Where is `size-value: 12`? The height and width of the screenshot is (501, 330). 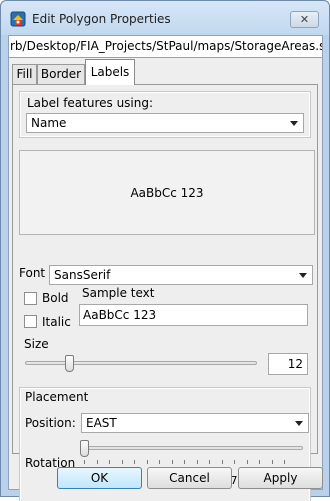
size-value: 12 is located at coordinates (295, 364).